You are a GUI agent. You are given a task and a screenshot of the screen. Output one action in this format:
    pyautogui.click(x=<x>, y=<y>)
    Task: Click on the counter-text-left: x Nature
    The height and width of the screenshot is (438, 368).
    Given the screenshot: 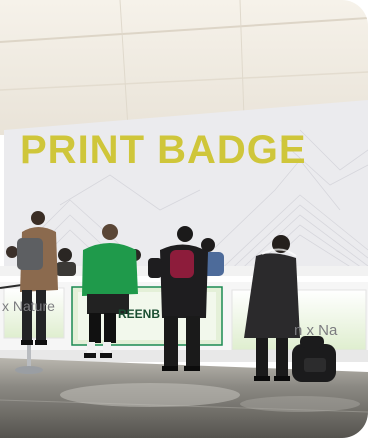 What is the action you would take?
    pyautogui.click(x=28, y=306)
    